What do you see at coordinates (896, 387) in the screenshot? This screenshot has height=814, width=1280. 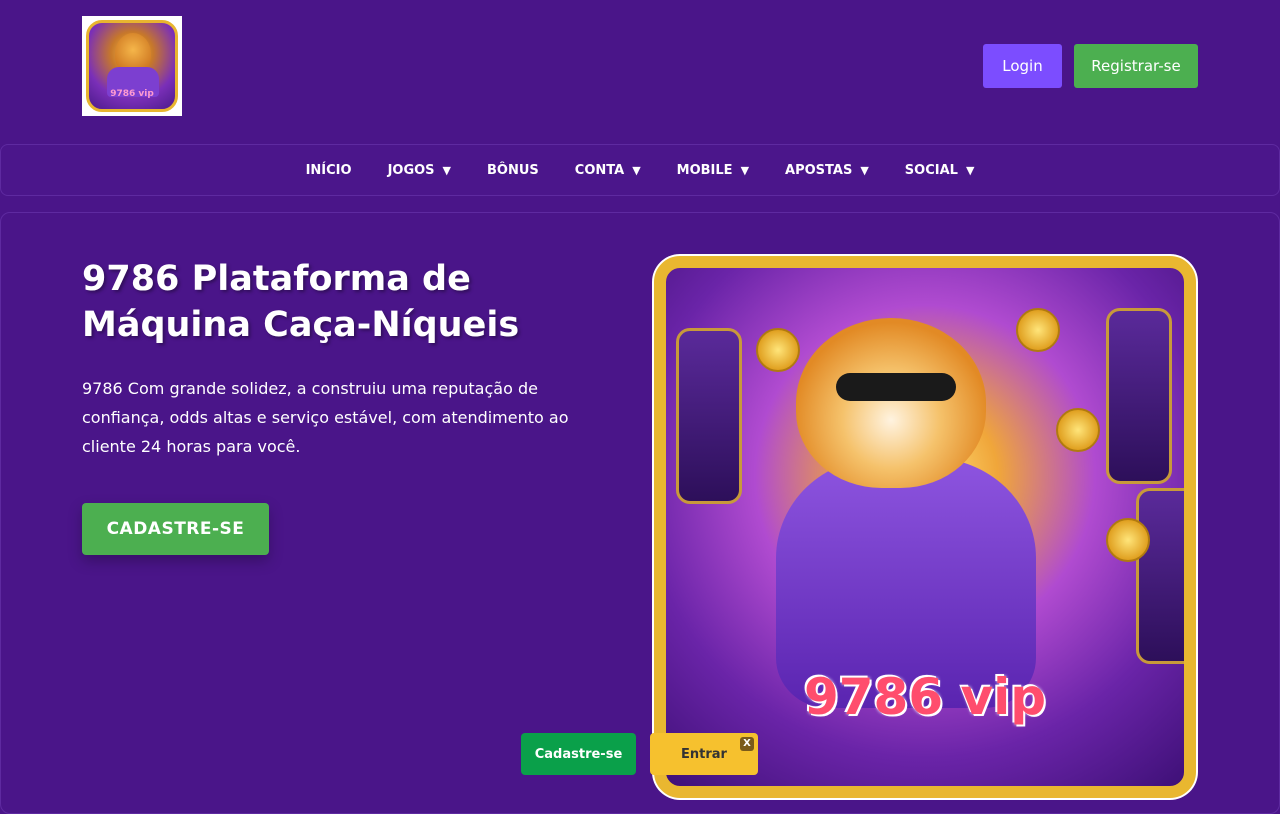 I see `sunglasses-graphic` at bounding box center [896, 387].